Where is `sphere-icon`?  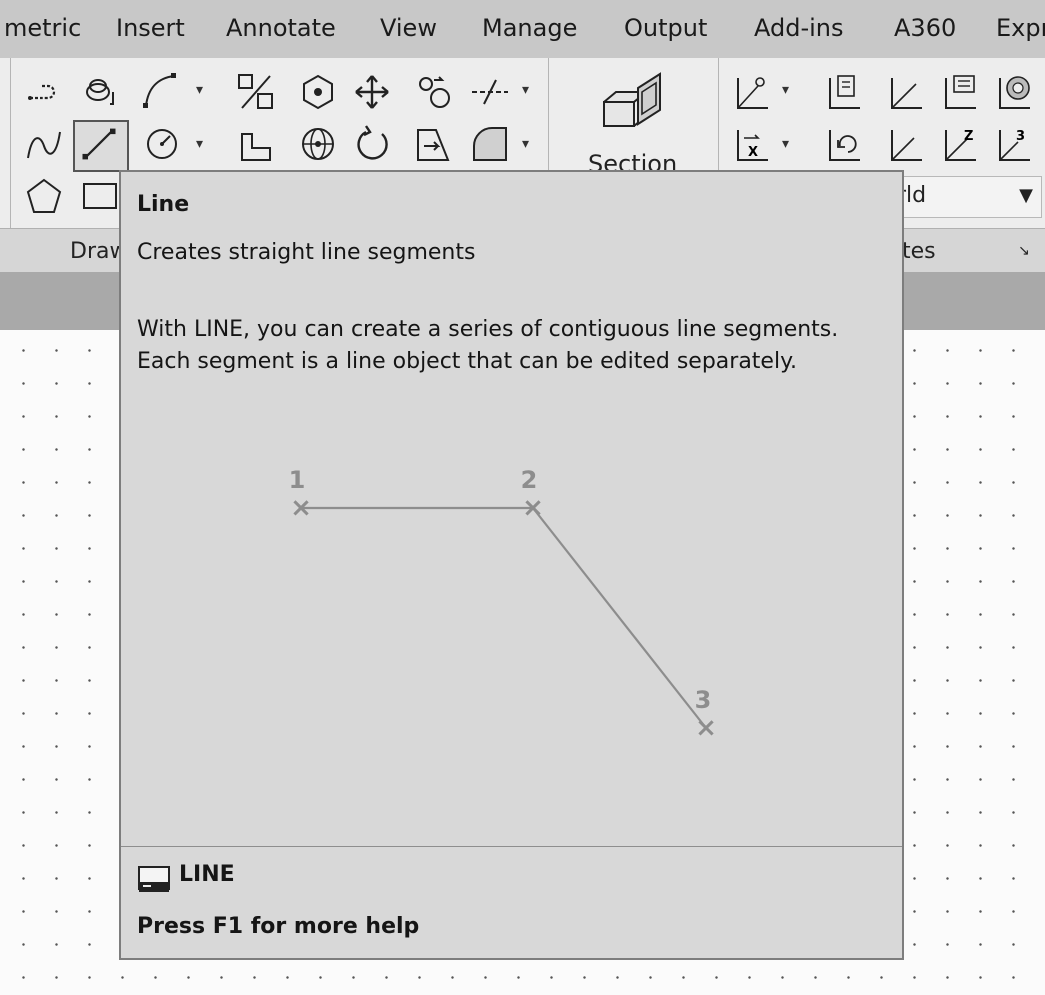 sphere-icon is located at coordinates (318, 144).